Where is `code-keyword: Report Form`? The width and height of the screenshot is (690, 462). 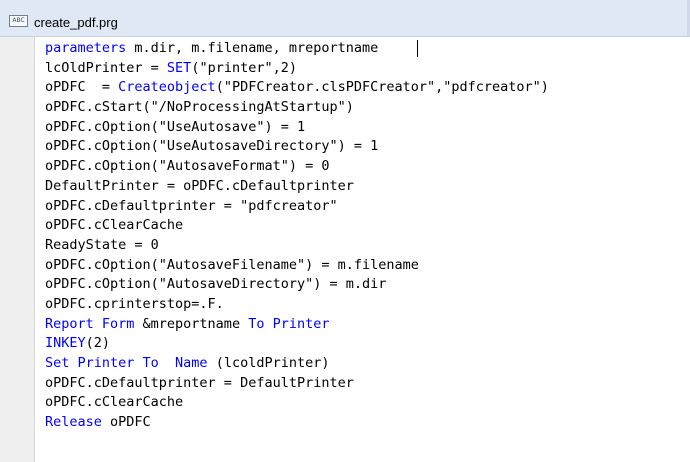 code-keyword: Report Form is located at coordinates (90, 323).